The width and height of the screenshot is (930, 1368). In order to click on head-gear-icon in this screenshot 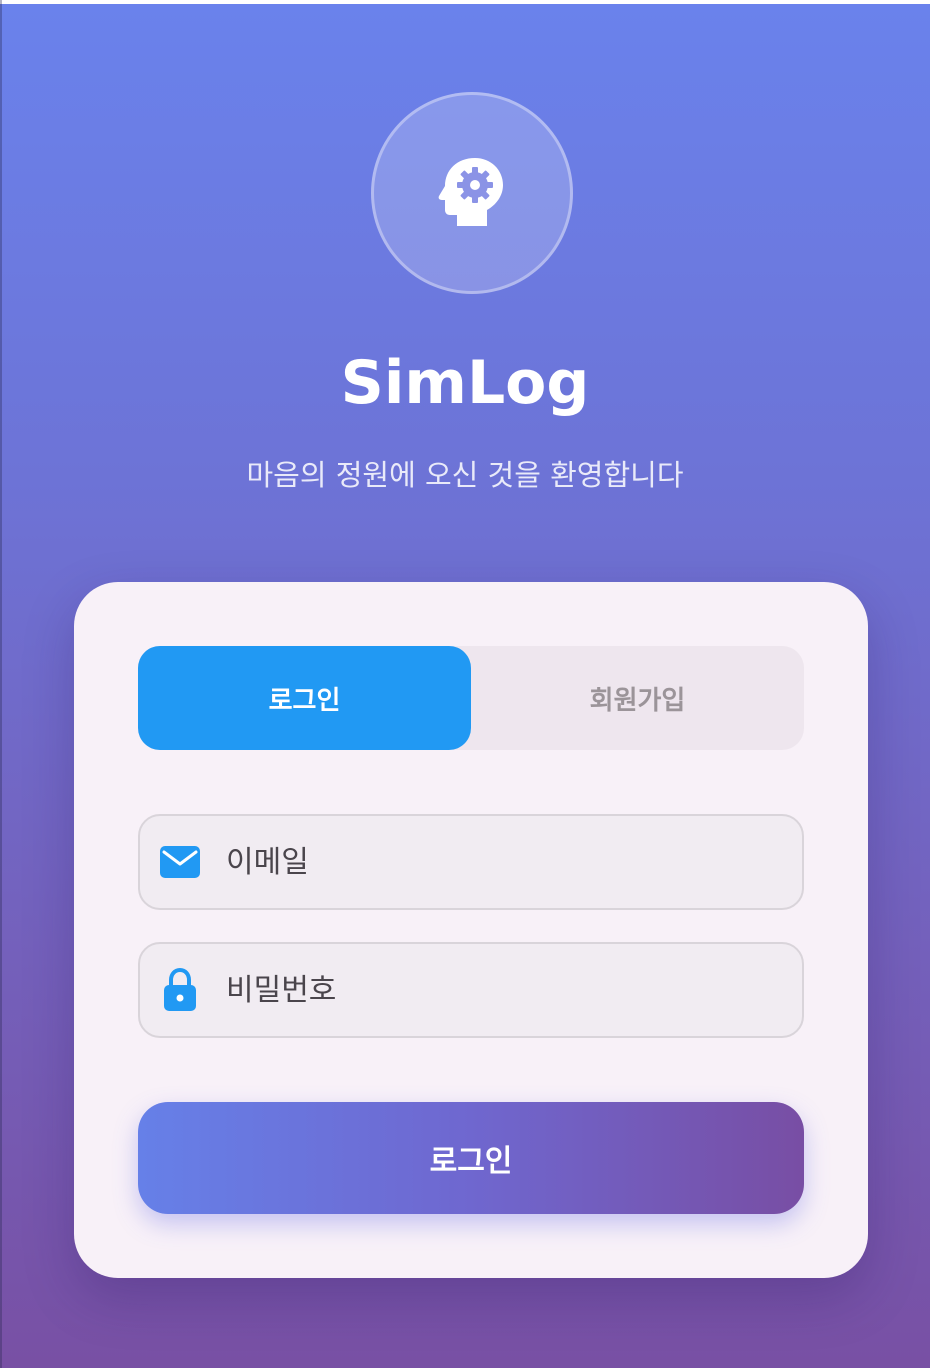, I will do `click(472, 193)`.